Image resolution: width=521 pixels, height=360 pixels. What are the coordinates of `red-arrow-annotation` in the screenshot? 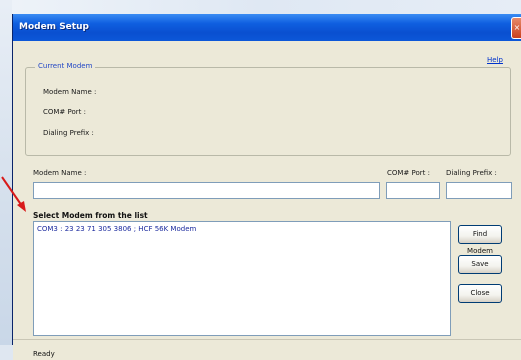 It's located at (13, 194).